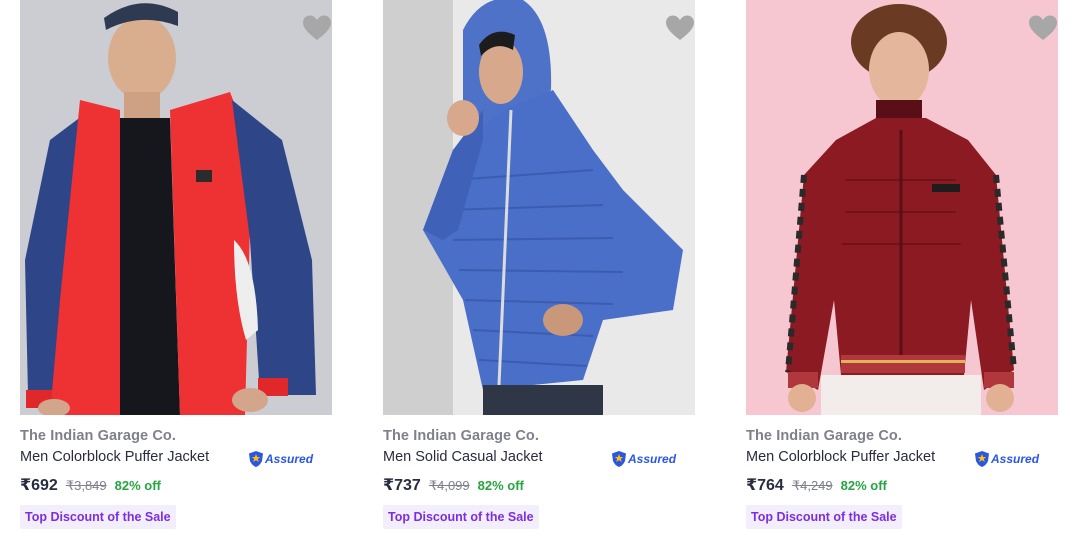 This screenshot has width=1089, height=536. I want to click on original-price: ₹4,249, so click(812, 485).